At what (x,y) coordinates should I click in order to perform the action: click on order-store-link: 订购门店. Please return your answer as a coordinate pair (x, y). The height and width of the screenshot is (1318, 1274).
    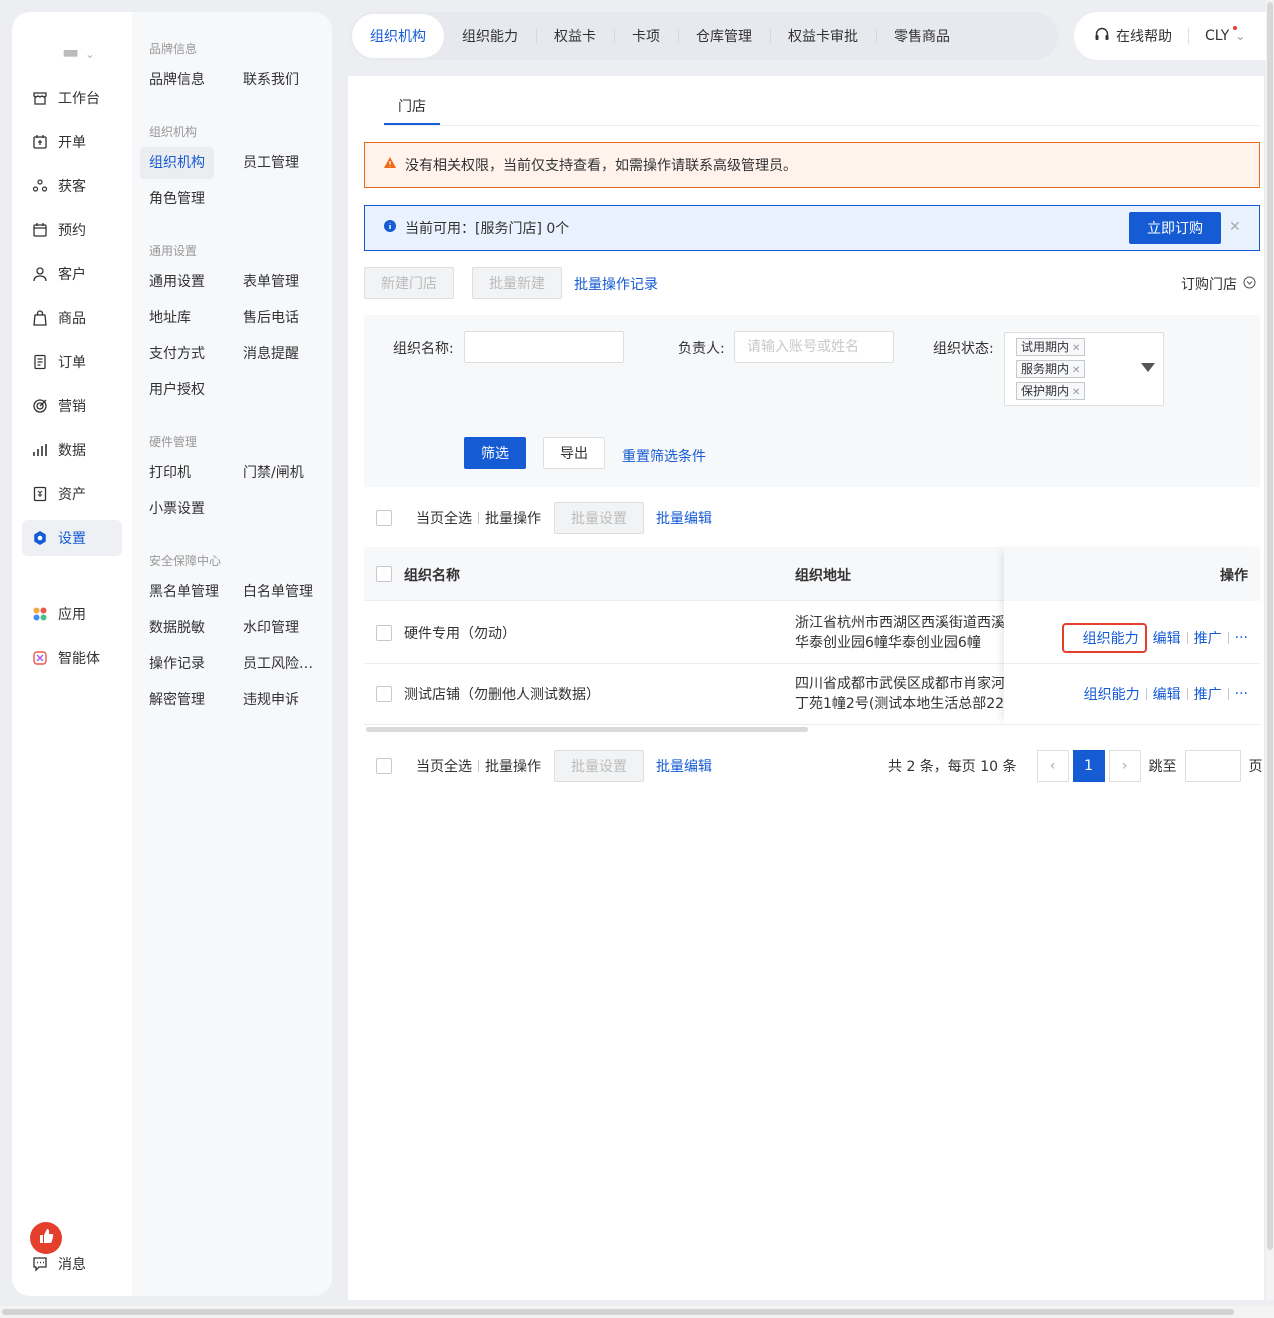
    Looking at the image, I should click on (1218, 284).